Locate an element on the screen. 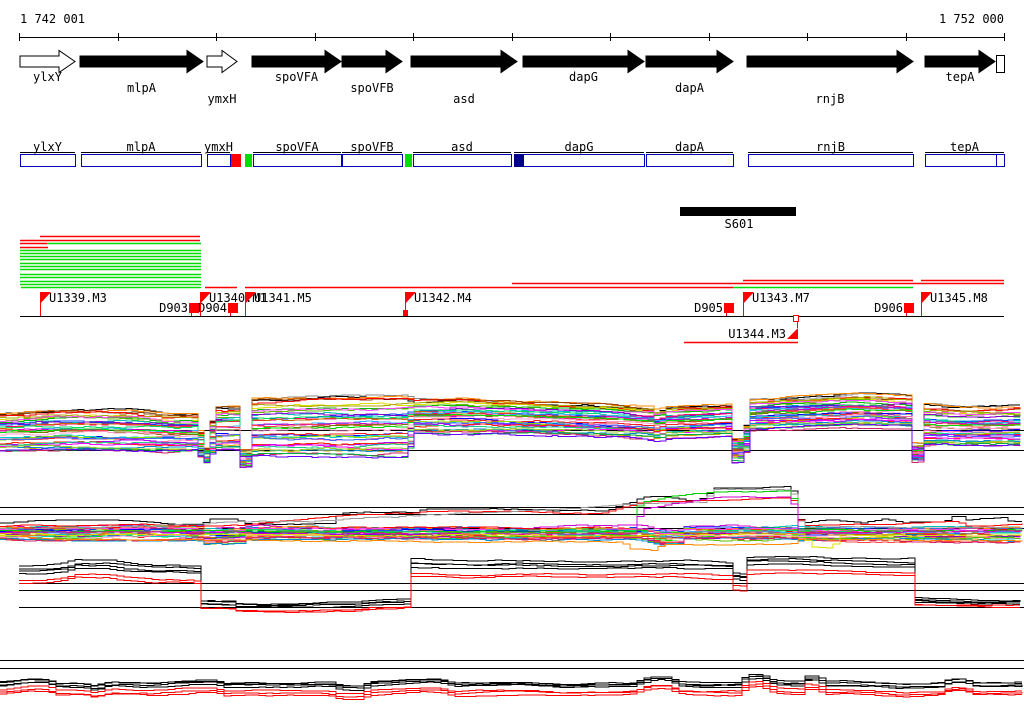 The image size is (1024, 714). gene-arrow-label: dapG is located at coordinates (583, 77).